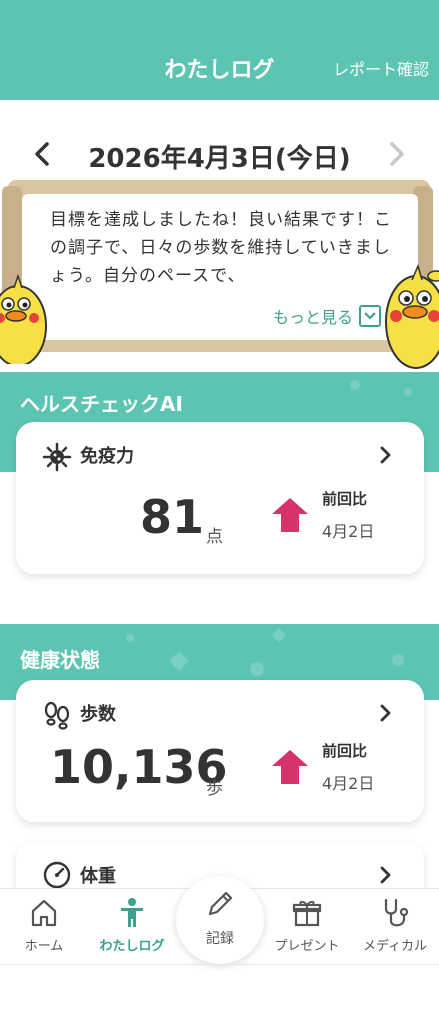  Describe the element at coordinates (396, 912) in the screenshot. I see `stethoscope-icon` at that location.